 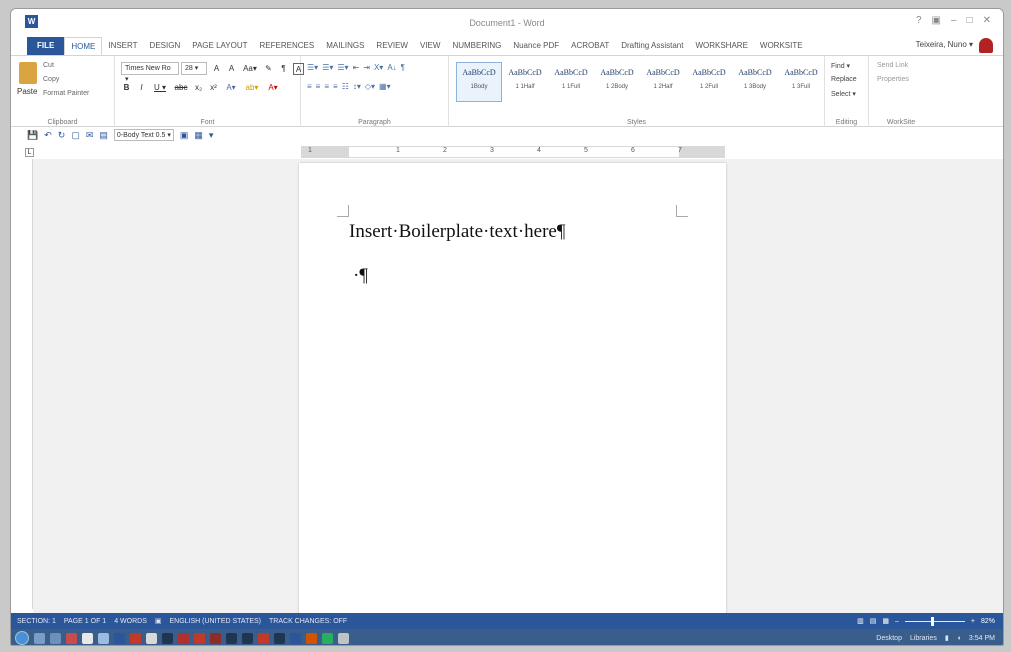 What do you see at coordinates (970, 20) in the screenshot?
I see `maximize-icon: □` at bounding box center [970, 20].